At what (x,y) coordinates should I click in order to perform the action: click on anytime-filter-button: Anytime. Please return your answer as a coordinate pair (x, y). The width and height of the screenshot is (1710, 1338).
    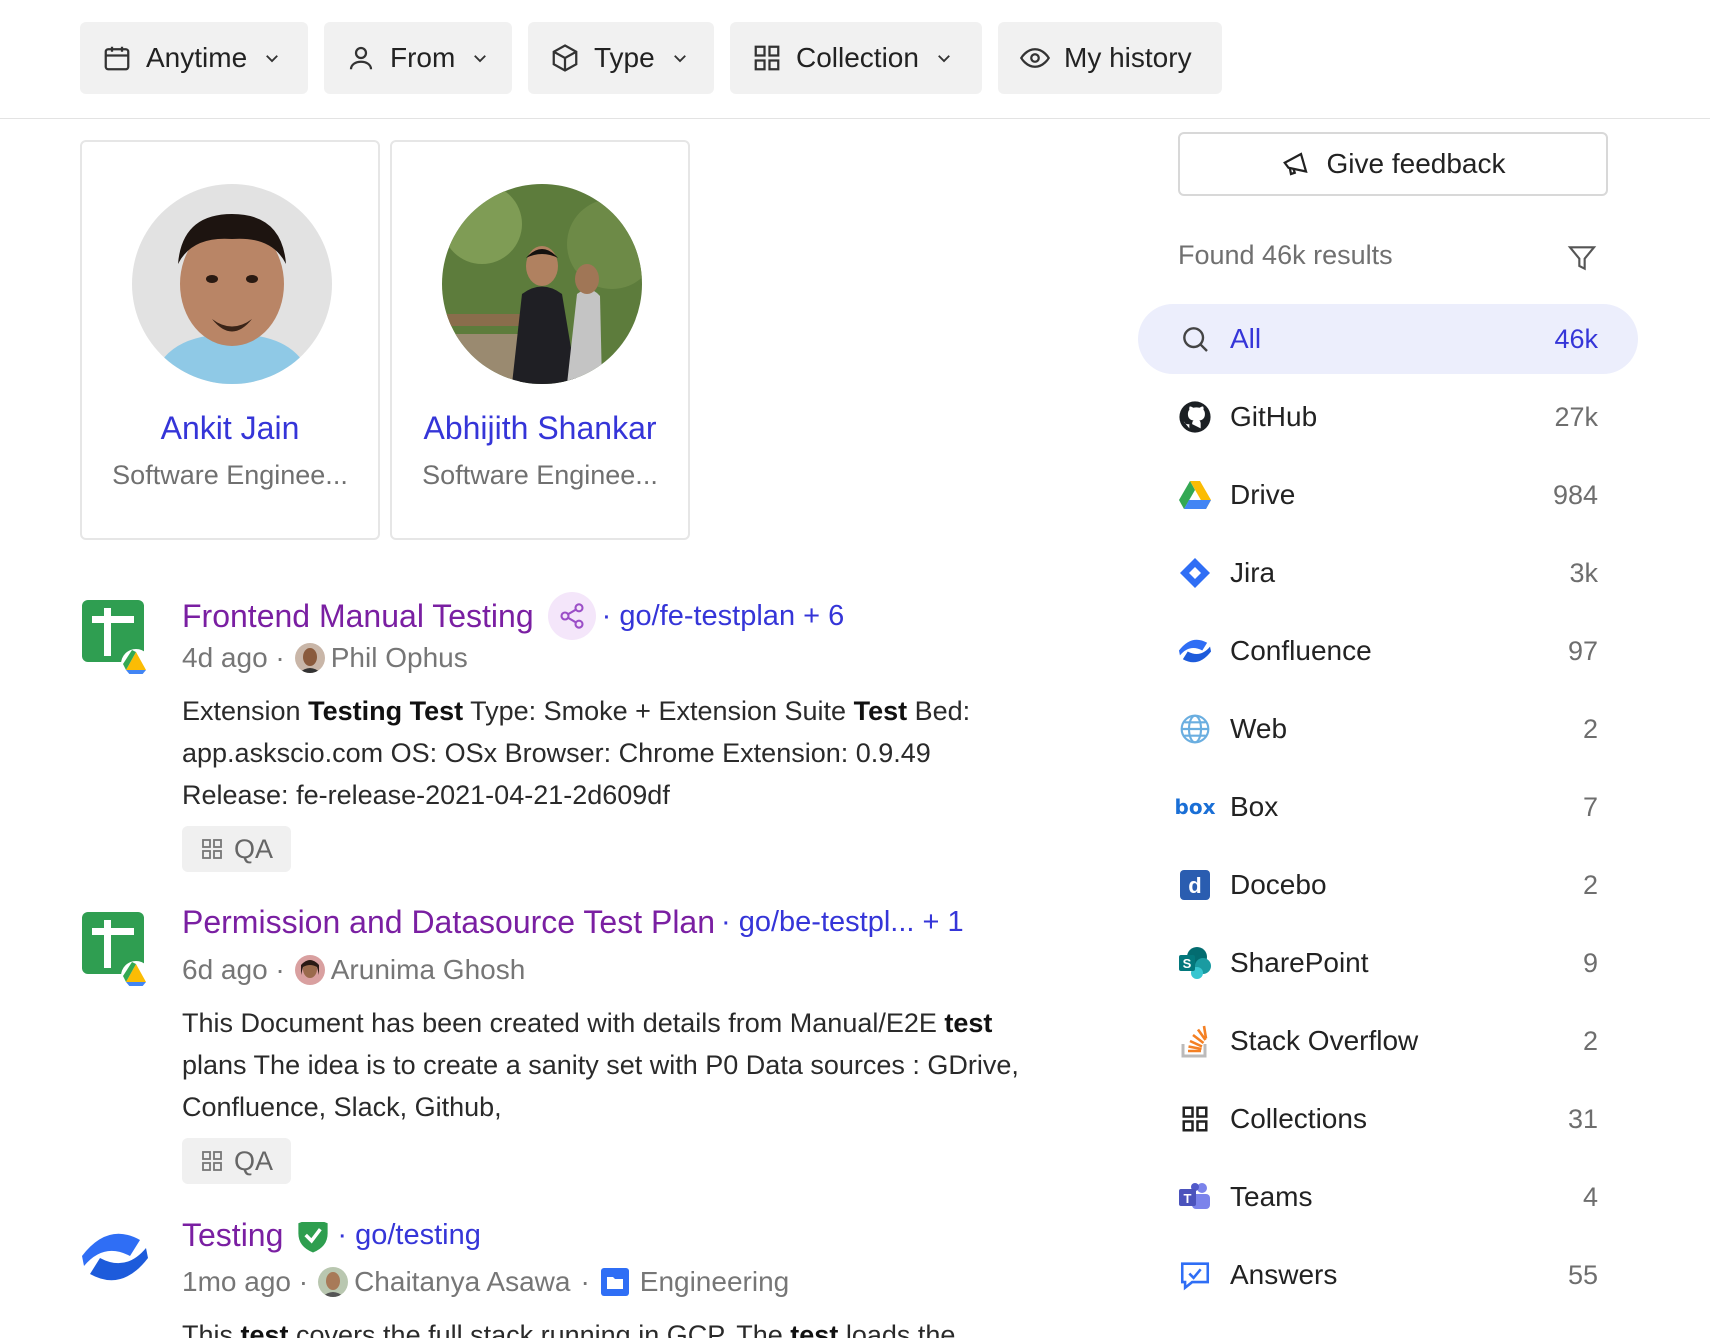
    Looking at the image, I should click on (194, 58).